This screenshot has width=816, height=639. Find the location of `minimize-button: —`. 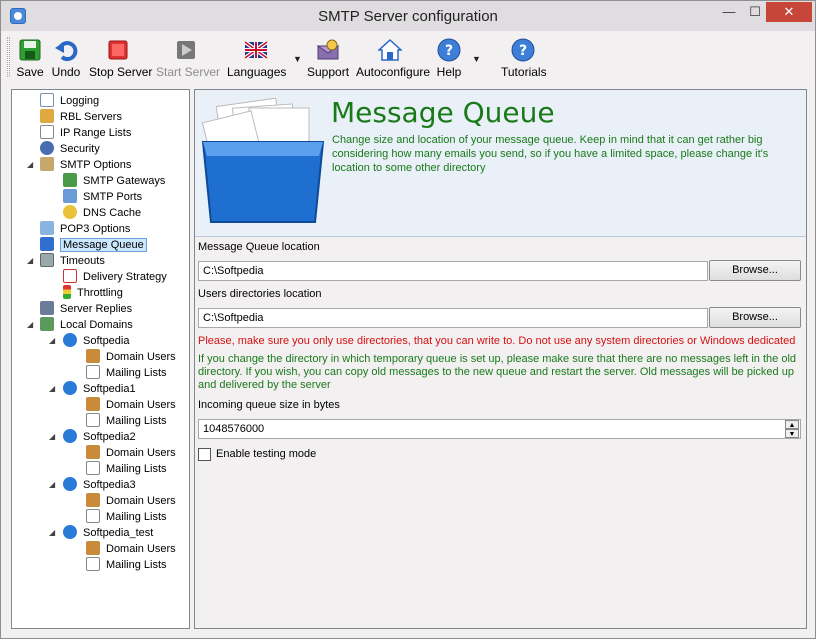

minimize-button: — is located at coordinates (729, 12).